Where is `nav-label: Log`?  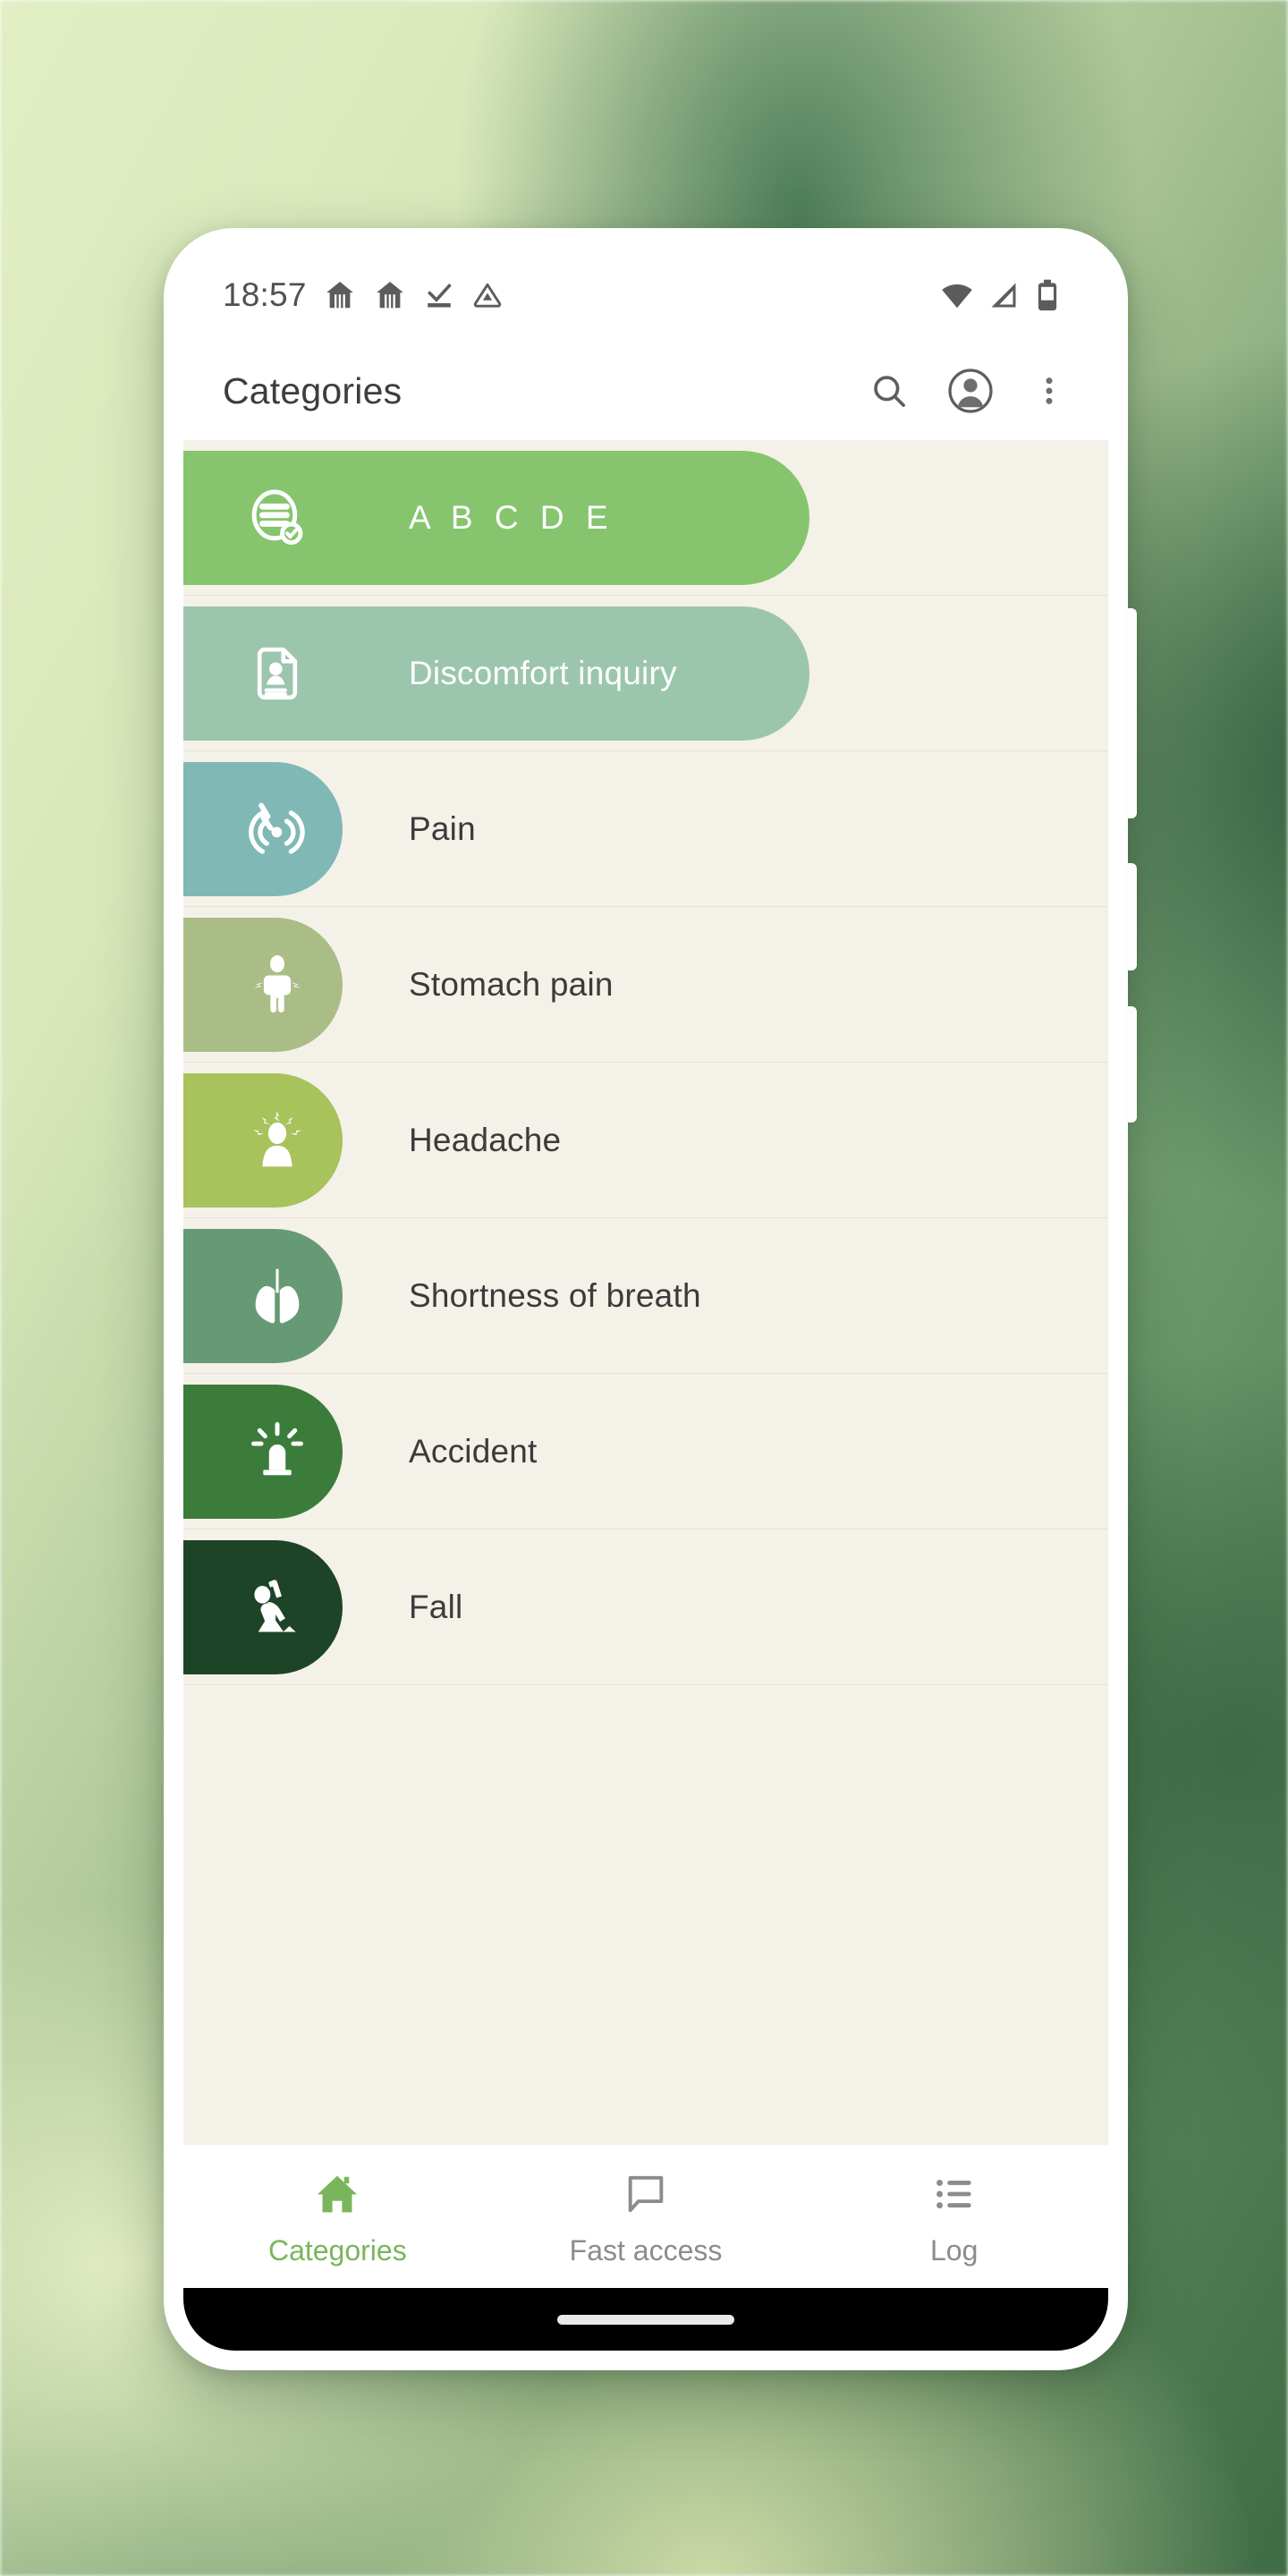
nav-label: Log is located at coordinates (954, 2250).